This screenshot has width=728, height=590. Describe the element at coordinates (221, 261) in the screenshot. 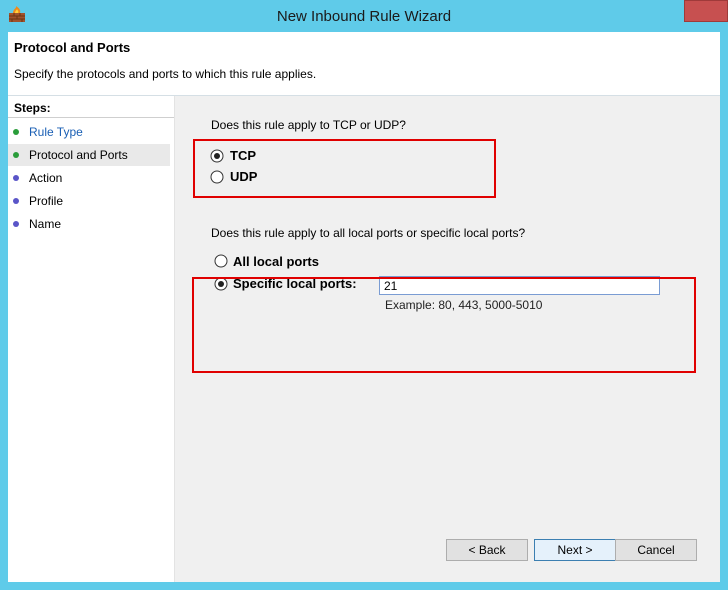

I see `all-local-ports-radio` at that location.